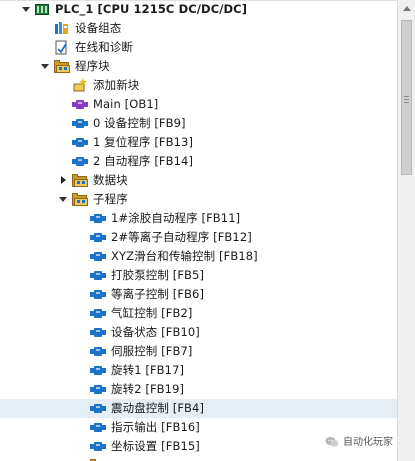 The width and height of the screenshot is (415, 461). I want to click on tree-item-subroutines: 子程序, so click(198, 199).